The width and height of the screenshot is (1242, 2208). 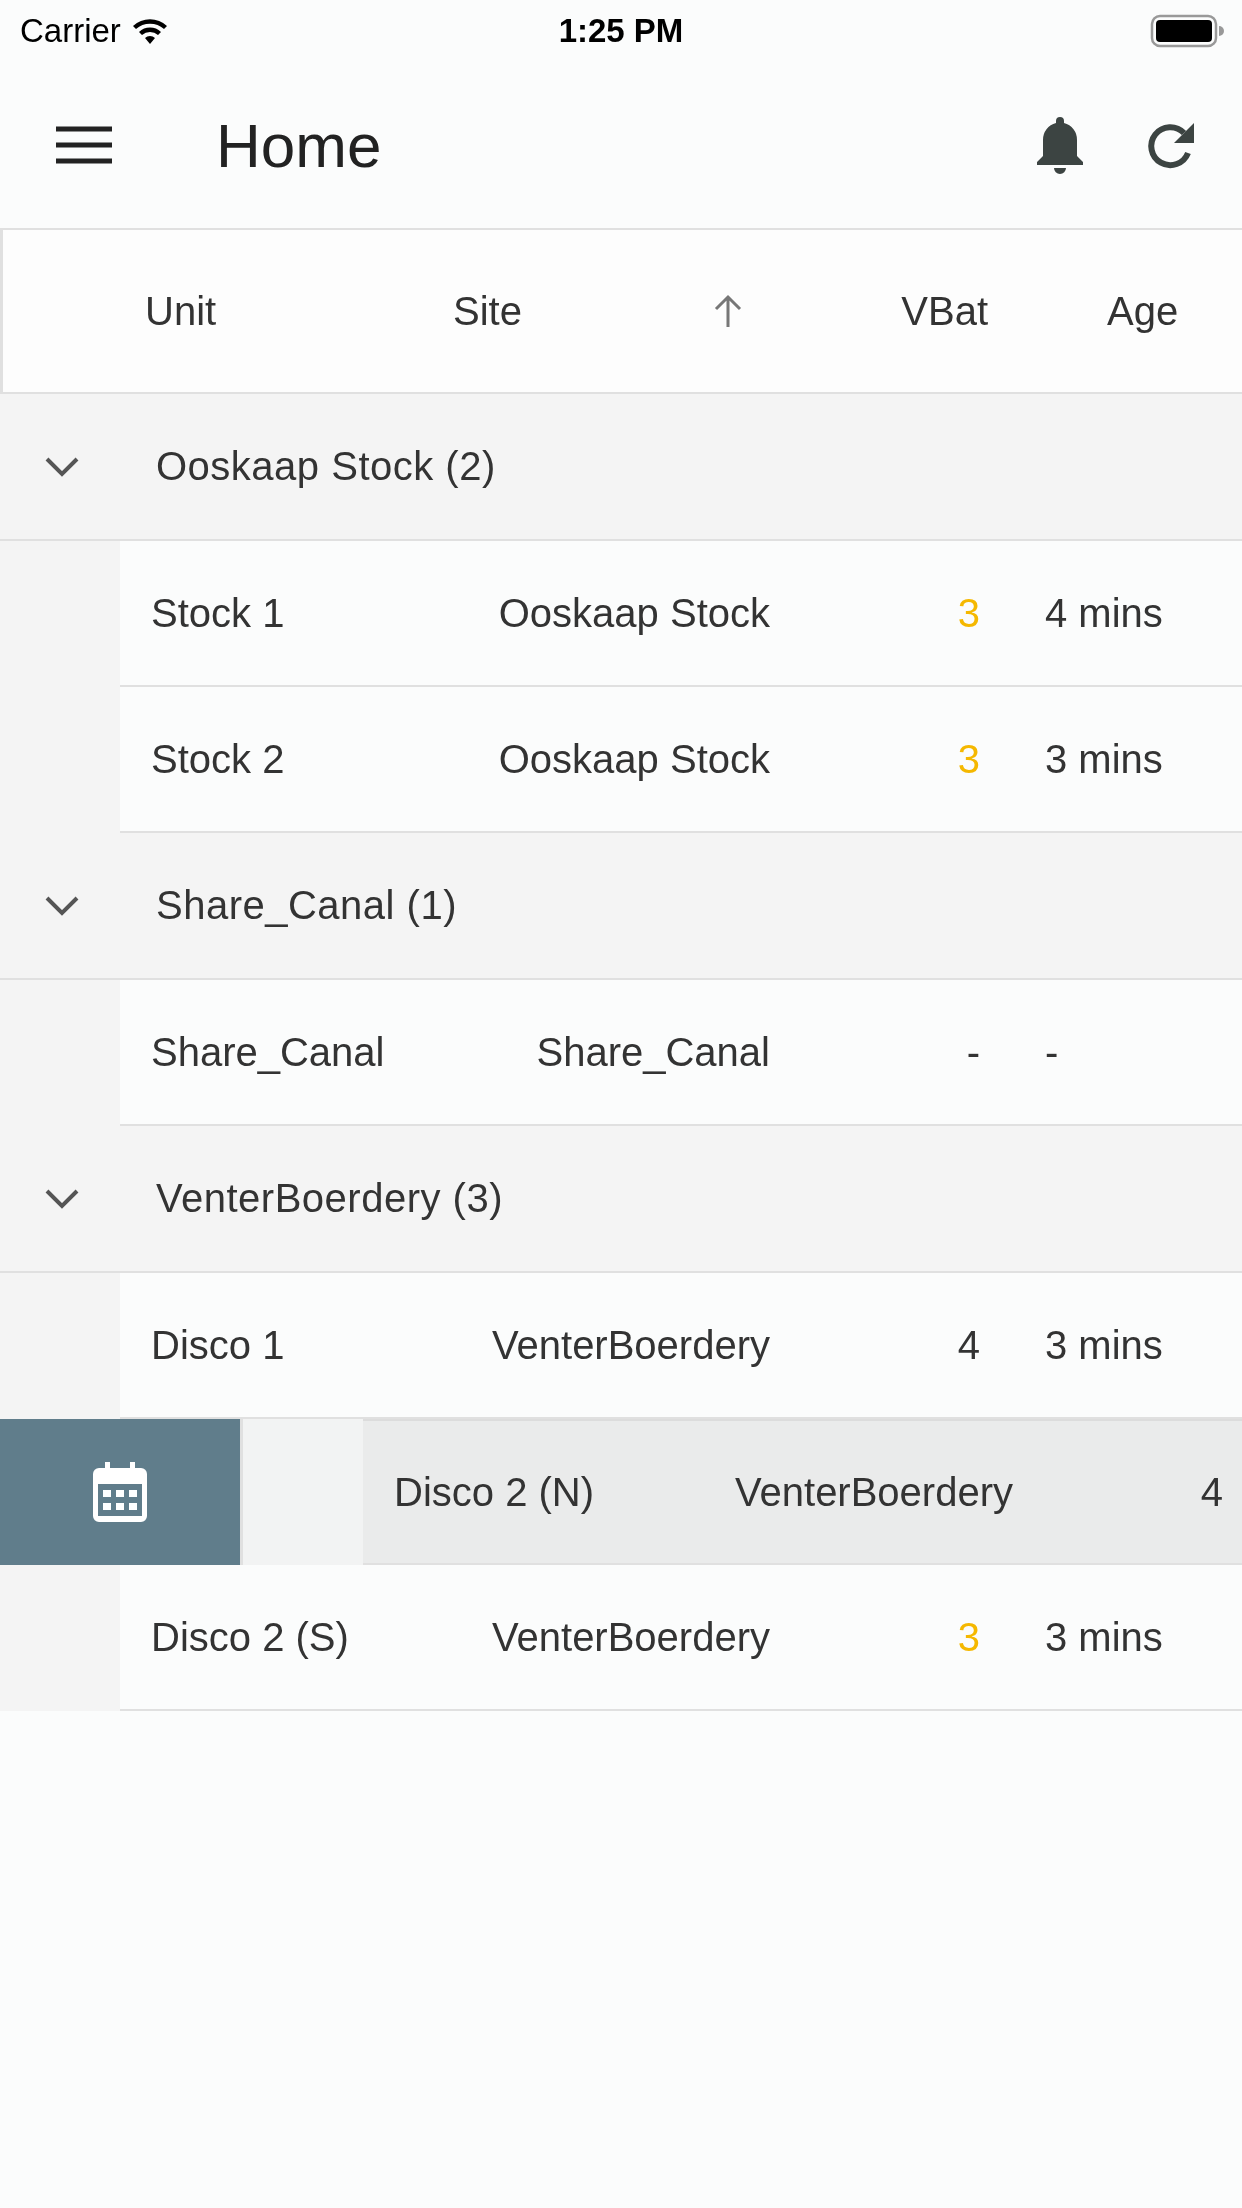 I want to click on table-cell-text: Share_Canal, so click(x=268, y=1052).